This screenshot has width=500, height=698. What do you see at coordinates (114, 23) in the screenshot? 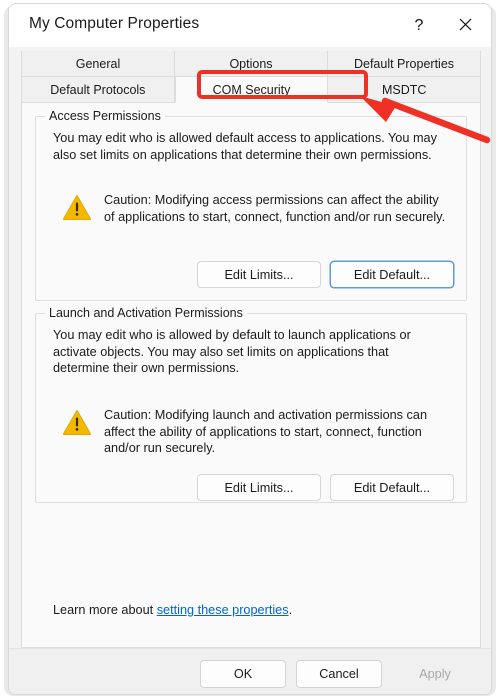
I see `window-title: My Computer Properties` at bounding box center [114, 23].